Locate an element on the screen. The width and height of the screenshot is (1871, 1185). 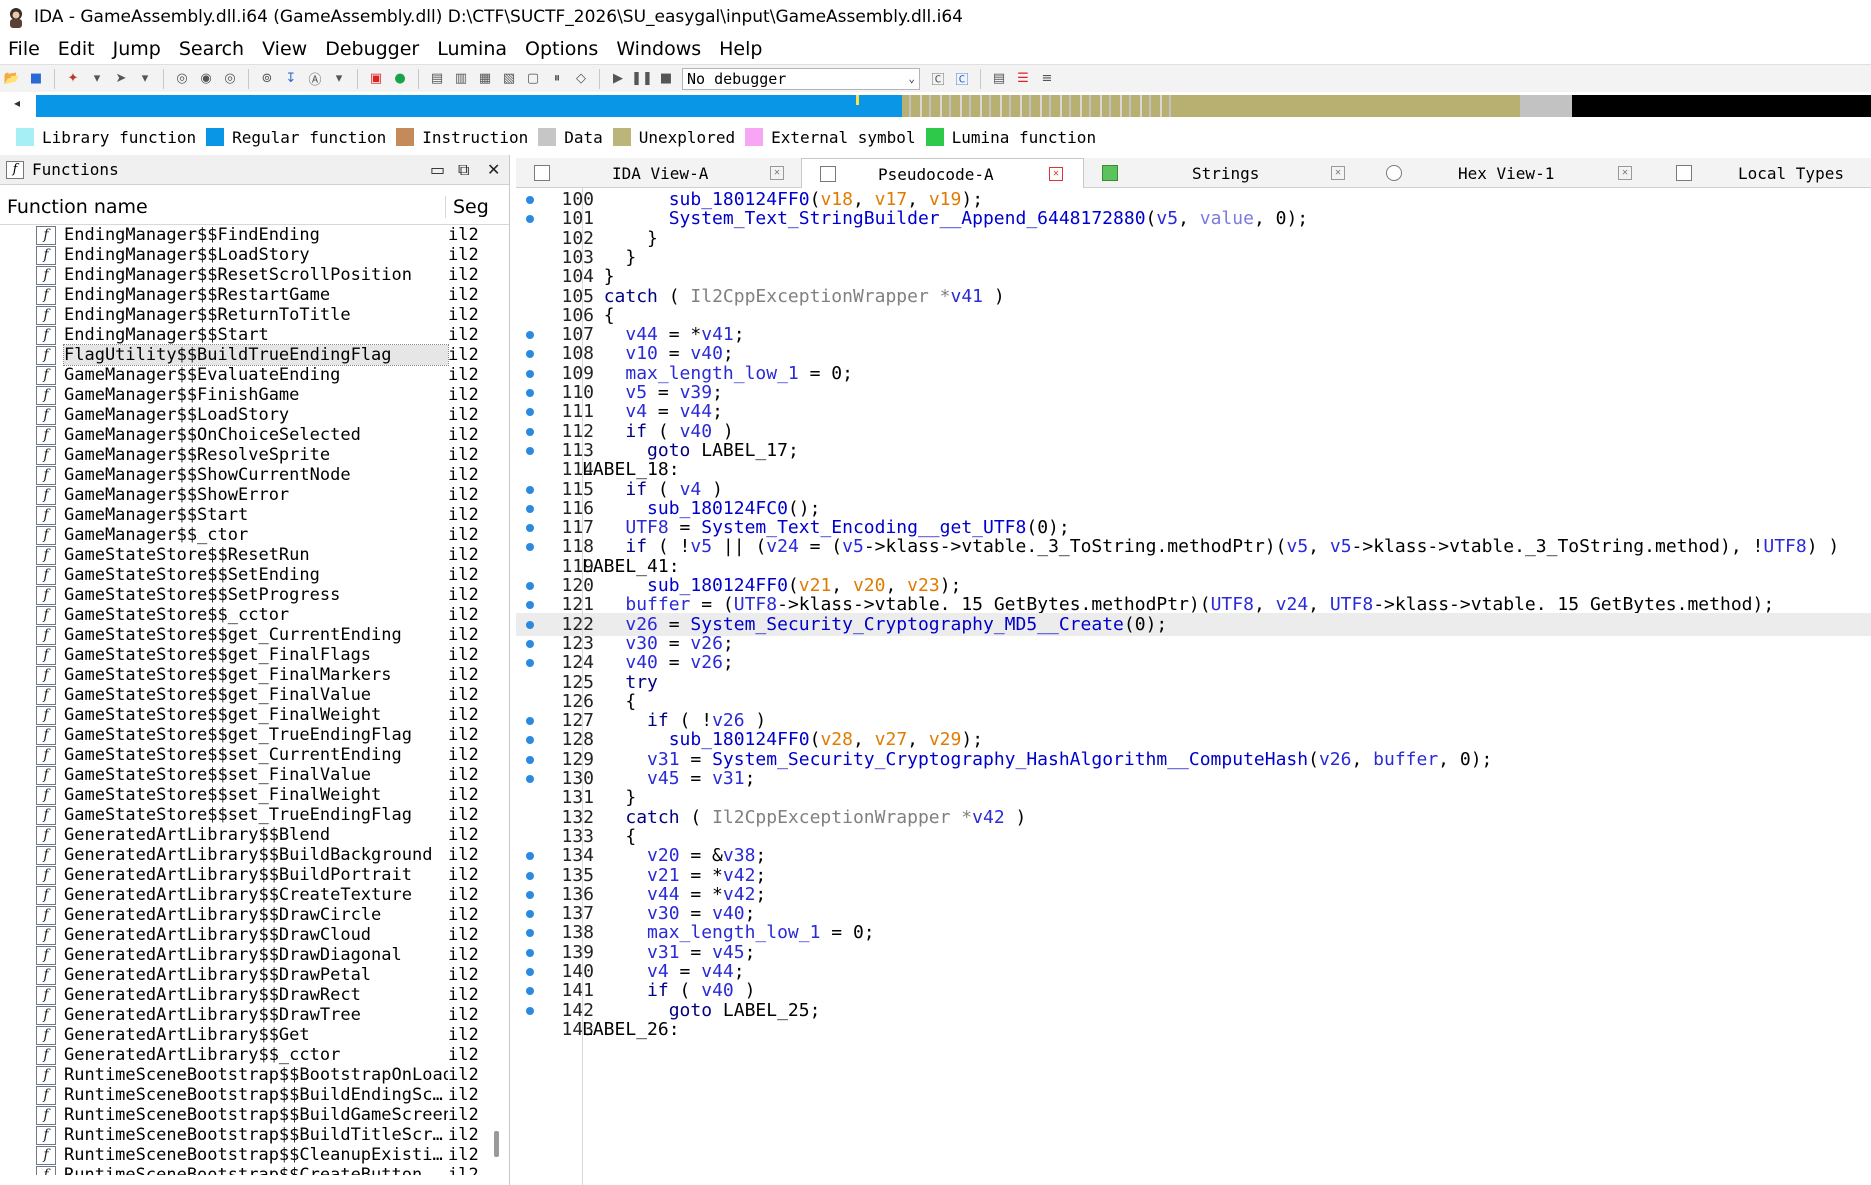
function-row: f GameManager$$_ctor il2 is located at coordinates (254, 535).